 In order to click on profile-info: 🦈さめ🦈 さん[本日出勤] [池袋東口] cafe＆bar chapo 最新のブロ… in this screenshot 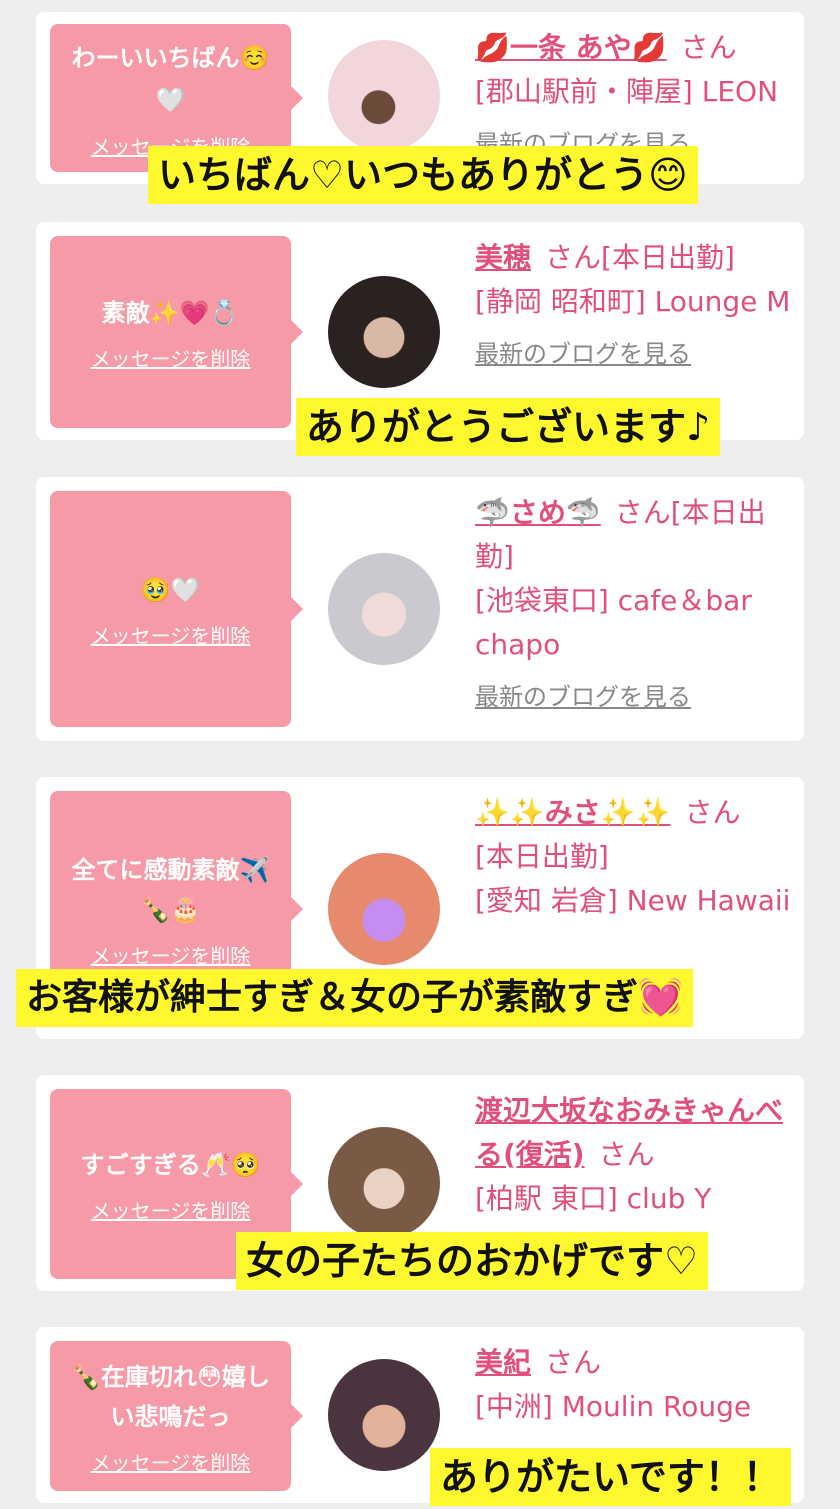, I will do `click(635, 605)`.